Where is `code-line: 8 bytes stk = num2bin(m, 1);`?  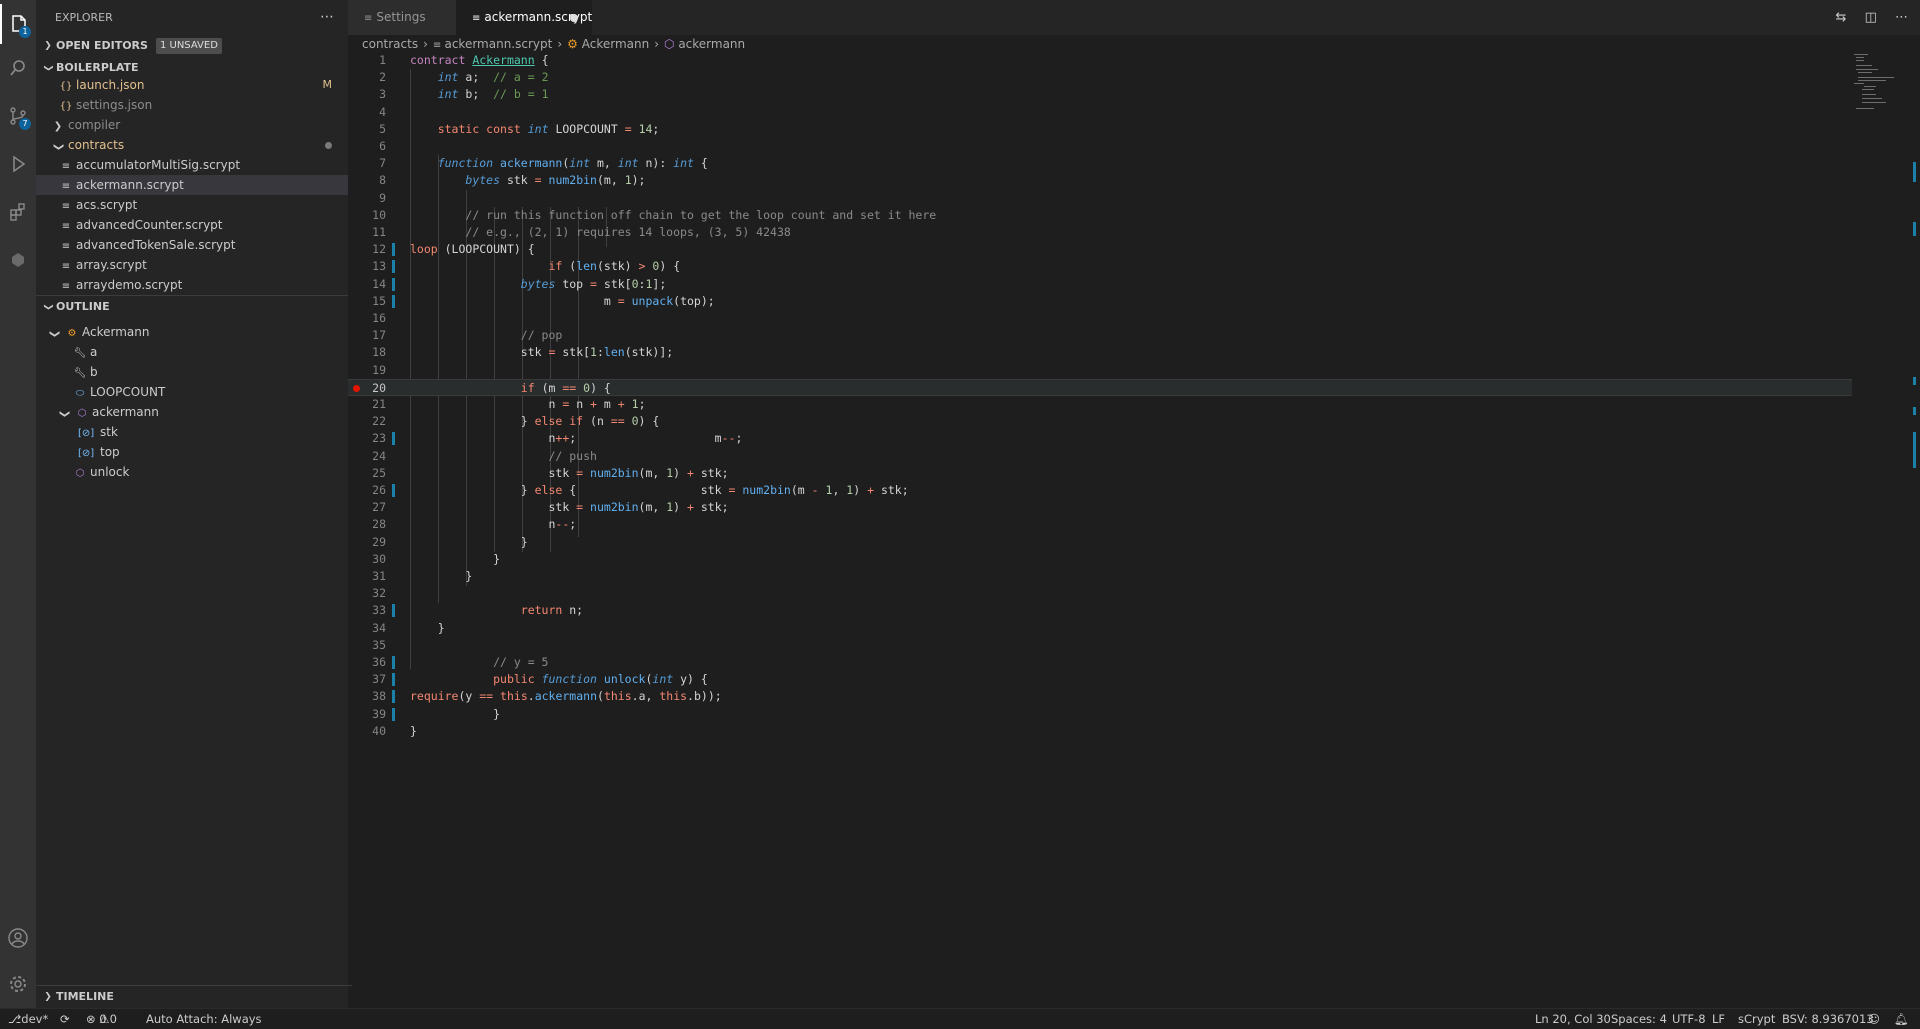
code-line: 8 bytes stk = num2bin(m, 1); is located at coordinates (1100, 180).